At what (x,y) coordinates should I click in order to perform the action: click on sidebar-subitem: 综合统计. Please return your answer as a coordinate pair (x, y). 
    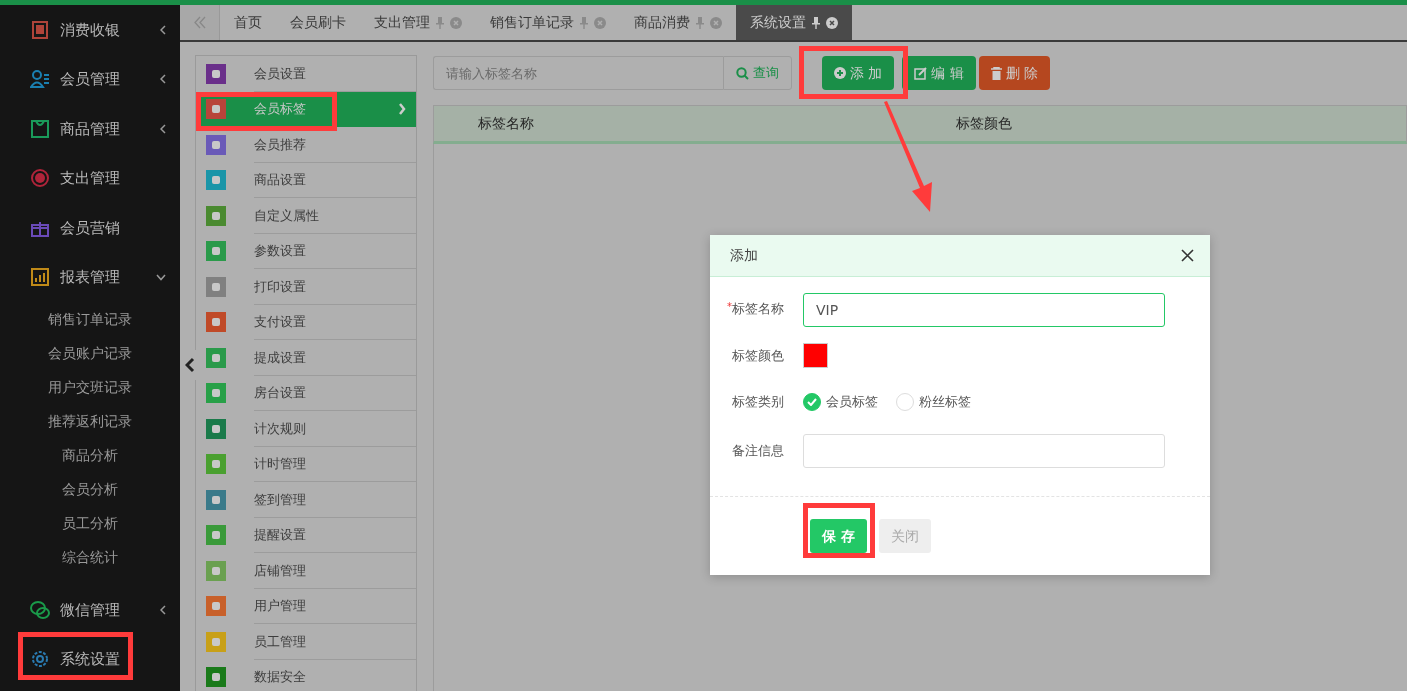
    Looking at the image, I should click on (90, 557).